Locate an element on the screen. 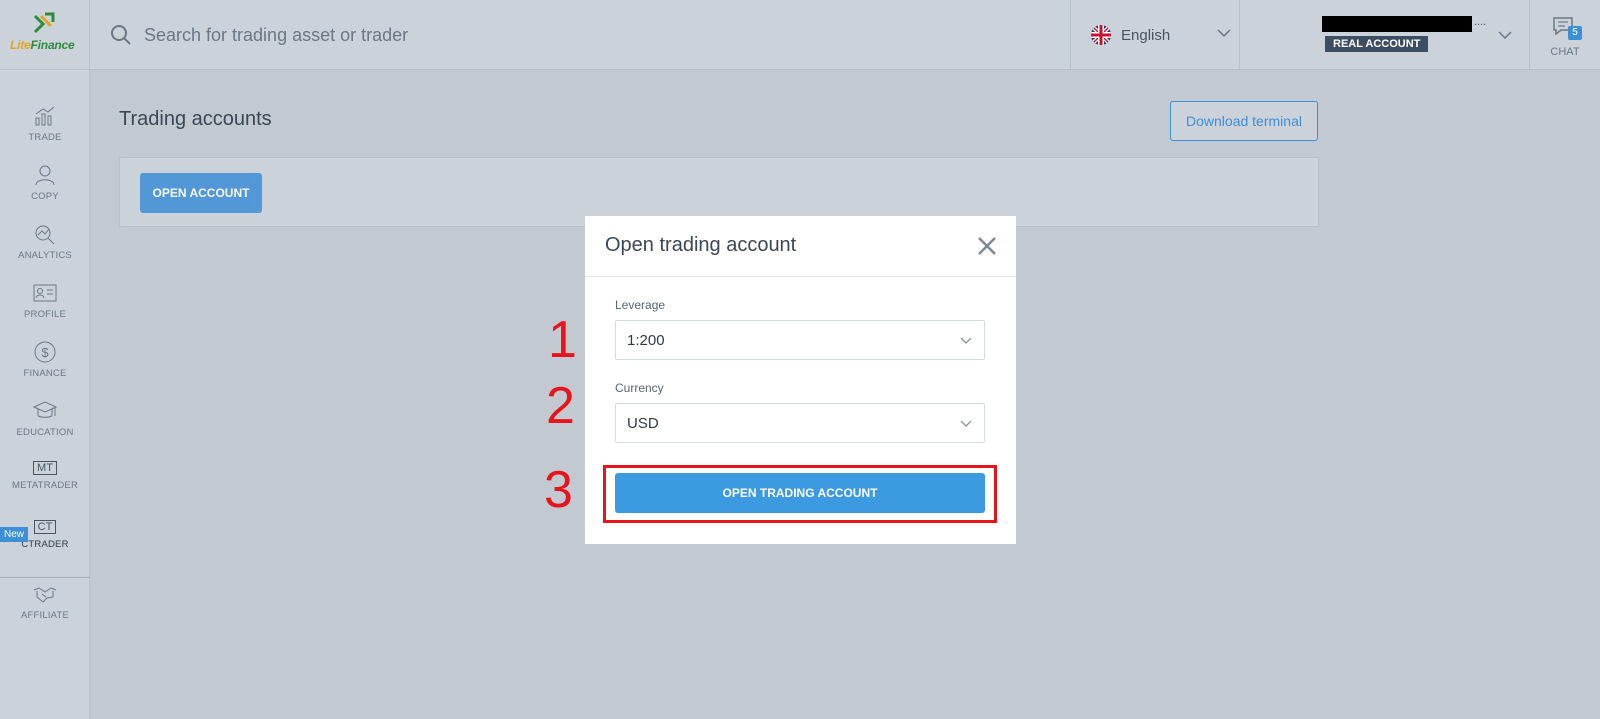  account-type-badge: REAL ACCOUNT is located at coordinates (1377, 44).